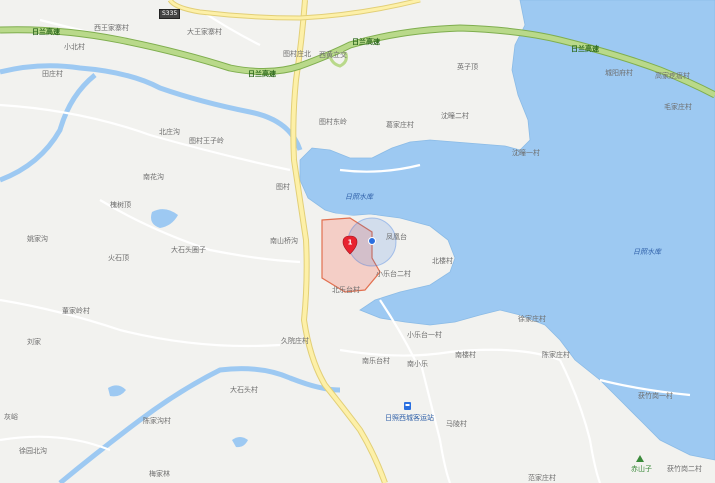 The image size is (715, 483). Describe the element at coordinates (34, 342) in the screenshot. I see `place-label: 刘家` at that location.